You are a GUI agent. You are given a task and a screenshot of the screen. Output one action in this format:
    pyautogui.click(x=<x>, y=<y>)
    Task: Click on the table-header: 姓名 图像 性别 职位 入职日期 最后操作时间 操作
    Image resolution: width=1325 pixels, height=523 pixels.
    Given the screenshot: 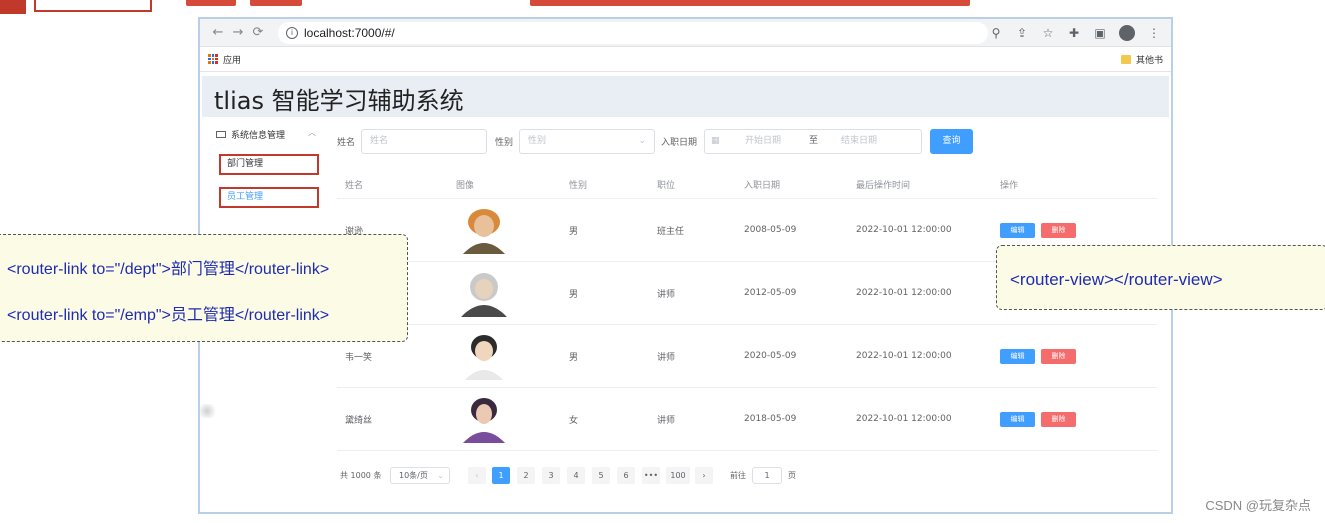 What is the action you would take?
    pyautogui.click(x=747, y=185)
    